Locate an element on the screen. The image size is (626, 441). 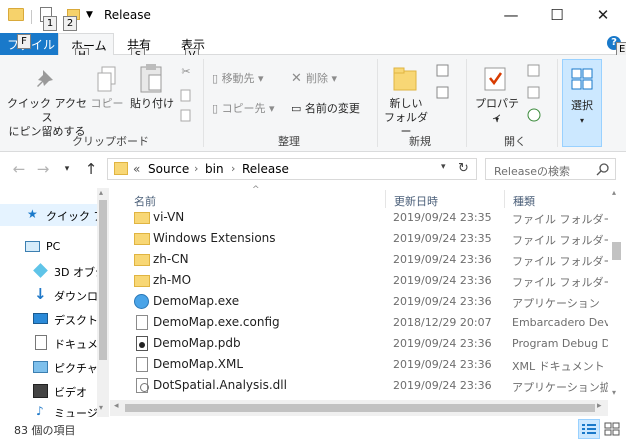
breadcrumb-overflow: « is located at coordinates (136, 169).